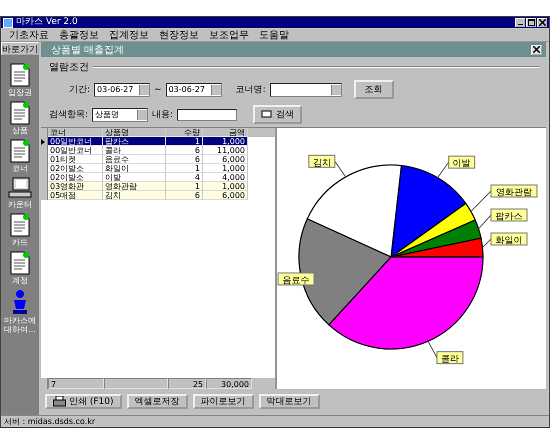  I want to click on shortcut-label: 계정, so click(20, 280).